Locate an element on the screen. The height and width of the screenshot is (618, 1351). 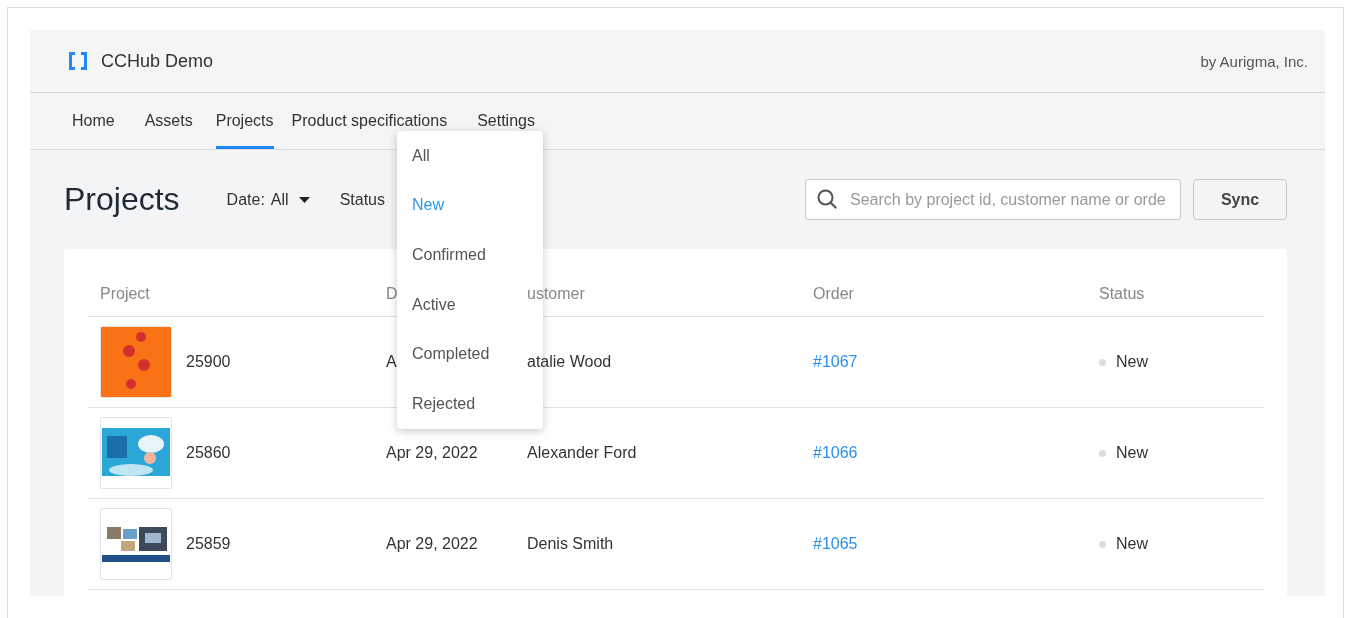
nav-tab: Assets is located at coordinates (176, 121).